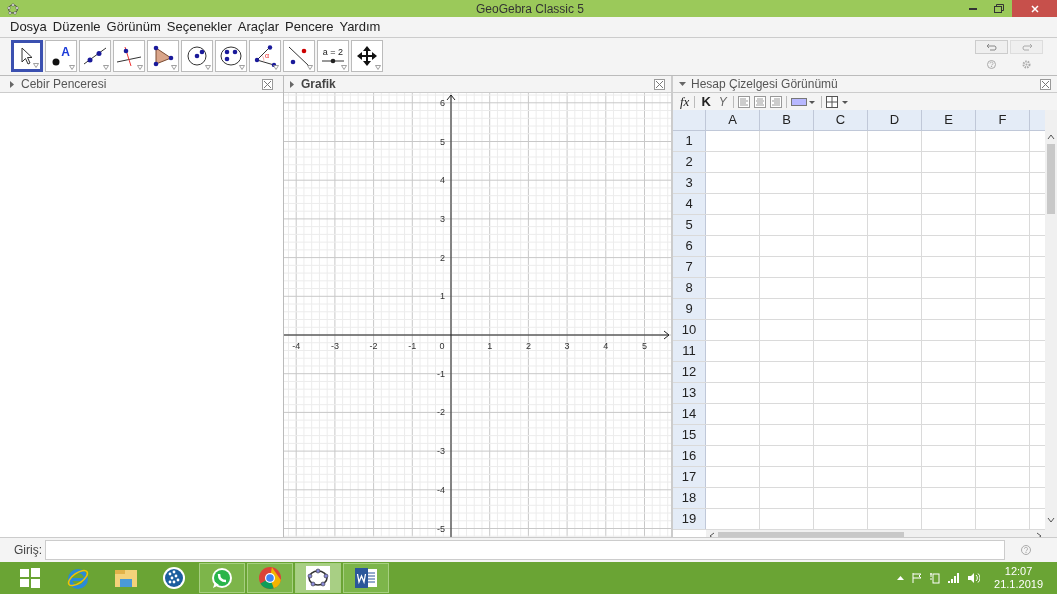 This screenshot has width=1057, height=599. What do you see at coordinates (689, 435) in the screenshot?
I see `row-header: 15` at bounding box center [689, 435].